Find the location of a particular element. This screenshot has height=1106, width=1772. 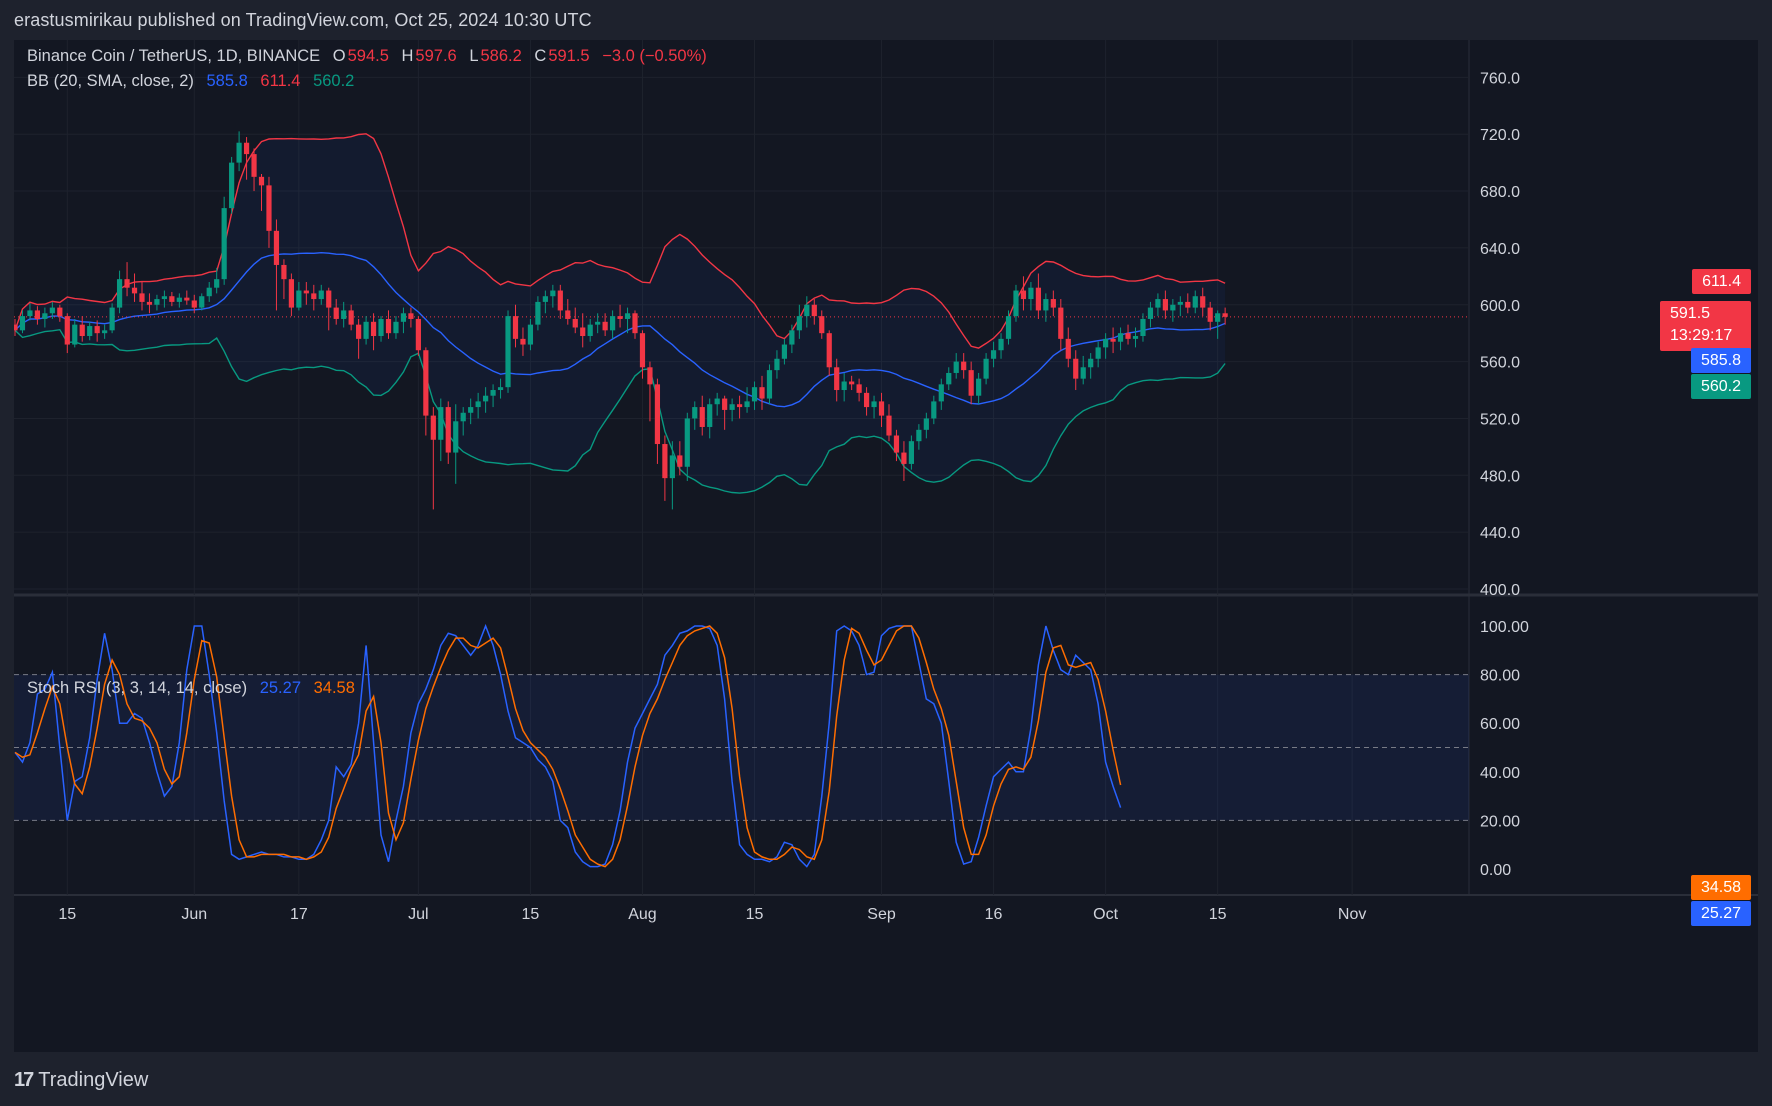

bb-legend: BB (20, SMA, close, 2) 585.8 611.4 560.2 is located at coordinates (191, 81).